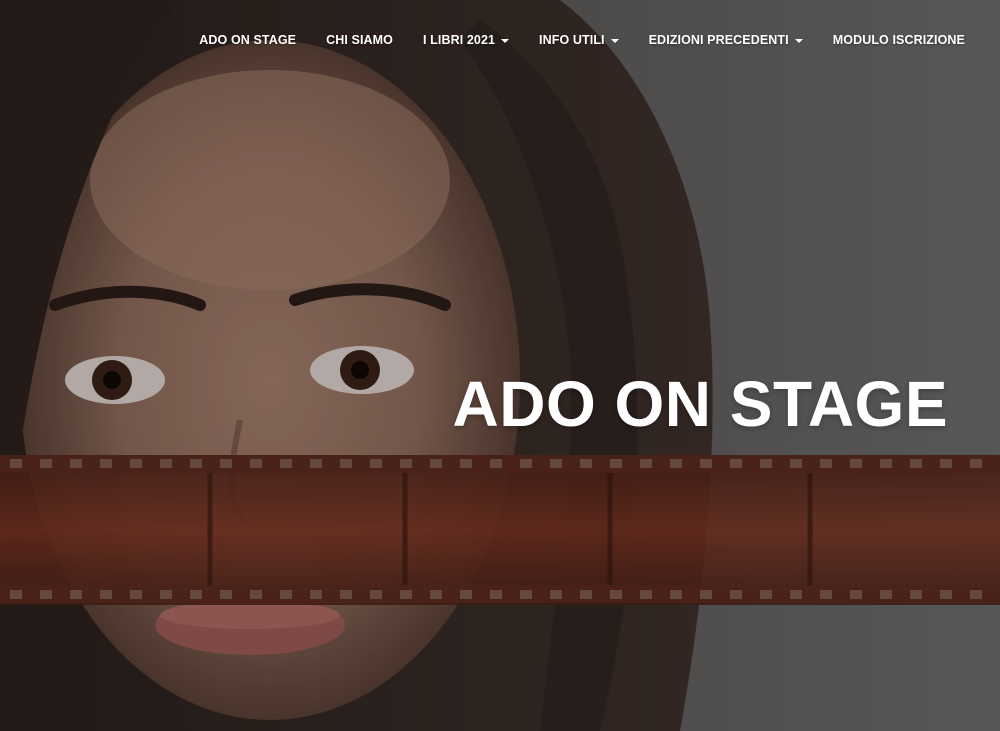 The width and height of the screenshot is (1000, 731). I want to click on nav-item-label: MODULO ISCRIZIONE, so click(898, 40).